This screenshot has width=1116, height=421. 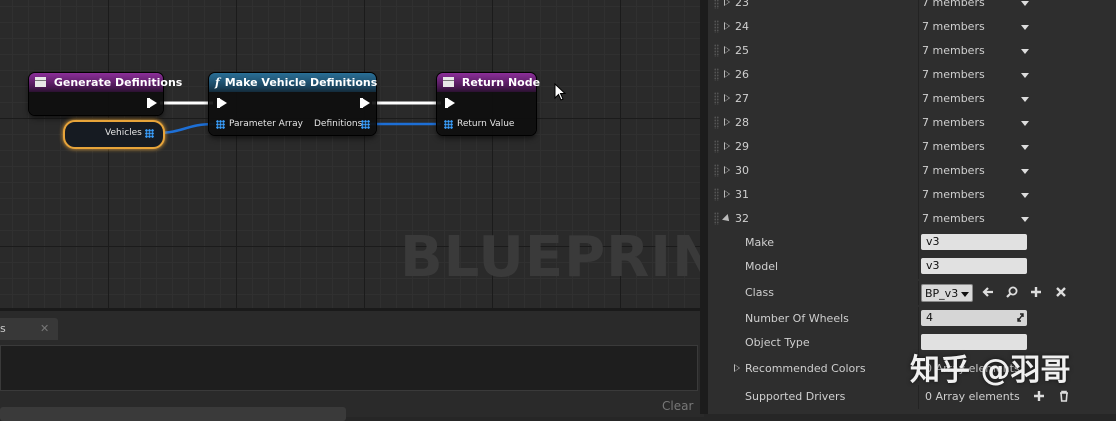 What do you see at coordinates (1061, 292) in the screenshot?
I see `clear-x-icon` at bounding box center [1061, 292].